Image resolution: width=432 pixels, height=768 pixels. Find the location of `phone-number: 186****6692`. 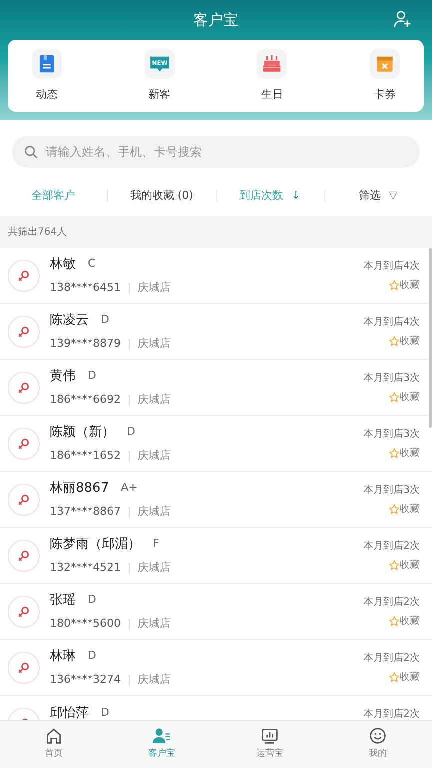

phone-number: 186****6692 is located at coordinates (85, 400).